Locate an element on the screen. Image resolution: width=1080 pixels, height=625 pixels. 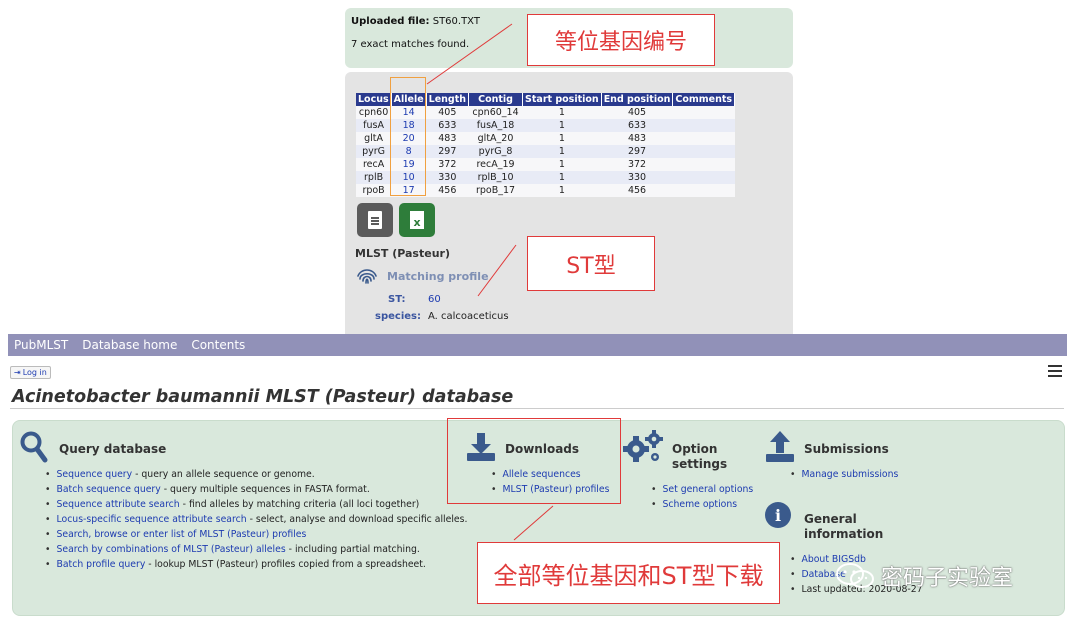
cell-locus: gltA is located at coordinates (374, 138).